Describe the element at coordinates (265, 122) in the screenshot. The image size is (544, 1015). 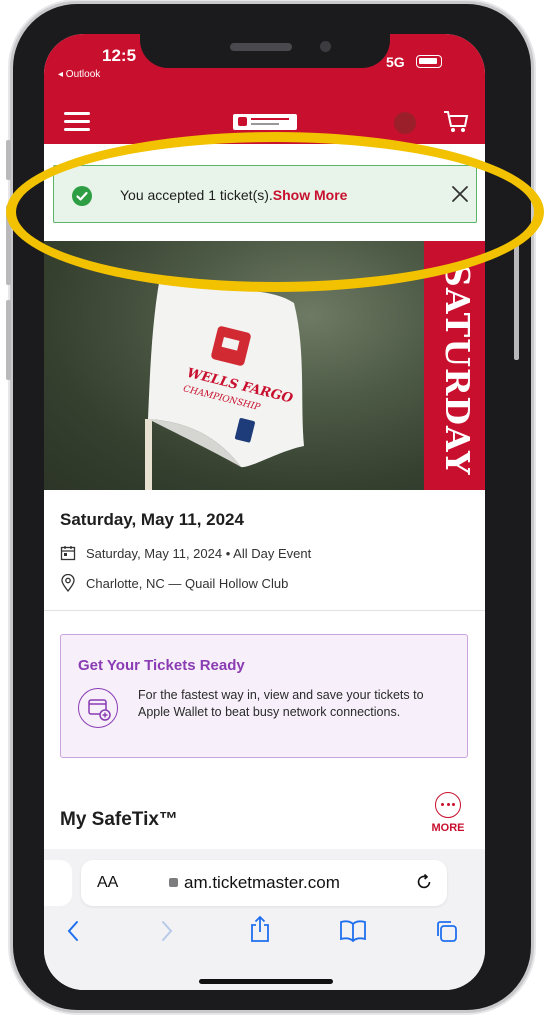
I see `event-logo` at that location.